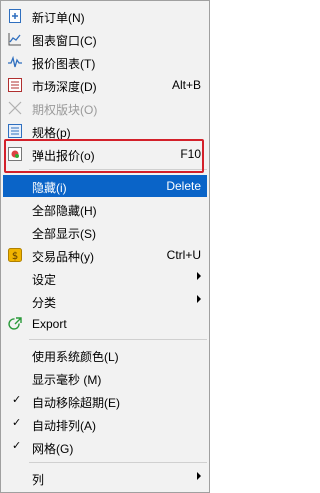  What do you see at coordinates (64, 234) in the screenshot?
I see `menu-item-label: 全部显示(S)` at bounding box center [64, 234].